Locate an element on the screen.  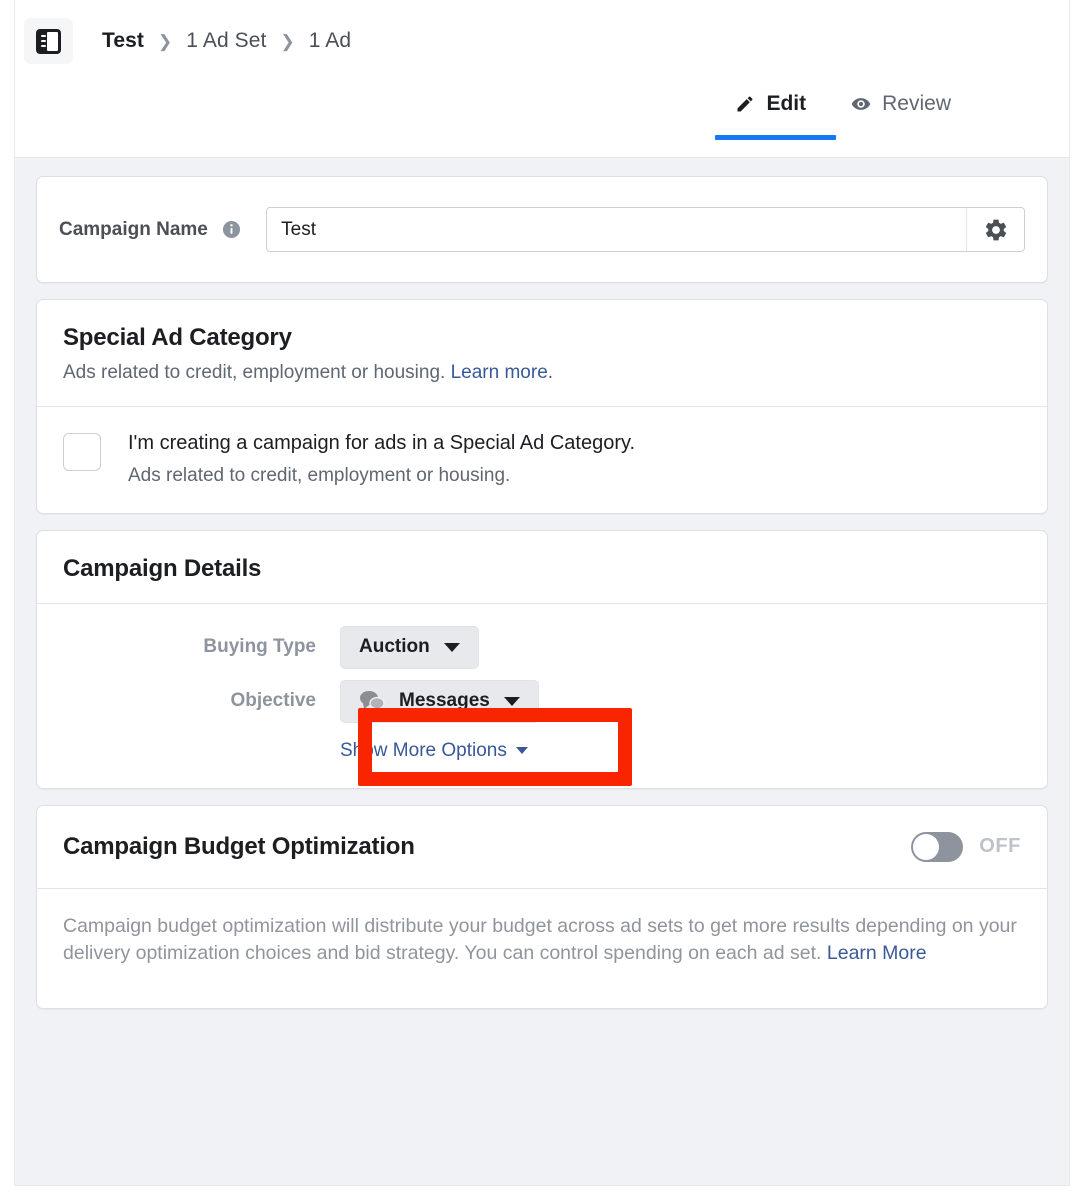
campaign-name-card: Campaign Name is located at coordinates (542, 229).